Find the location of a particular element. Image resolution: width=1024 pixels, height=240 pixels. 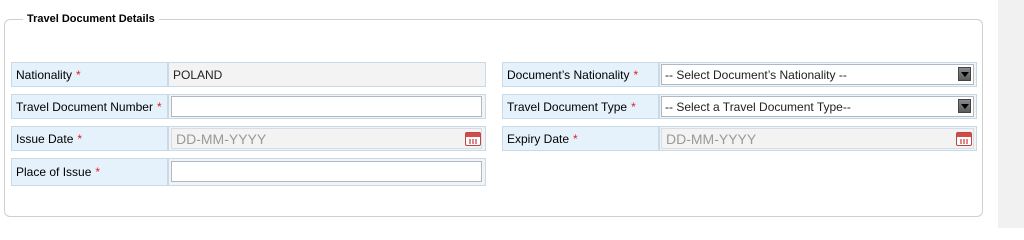

expiry-date-label: Expiry Date * is located at coordinates (580, 138).